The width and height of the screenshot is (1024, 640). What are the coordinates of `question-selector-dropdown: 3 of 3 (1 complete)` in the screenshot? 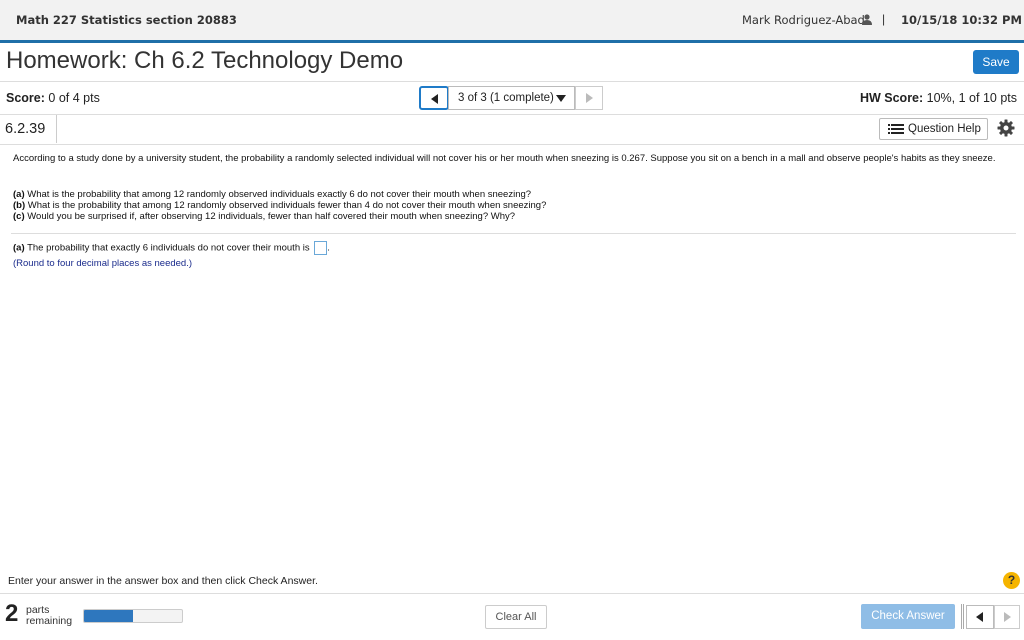 It's located at (511, 98).